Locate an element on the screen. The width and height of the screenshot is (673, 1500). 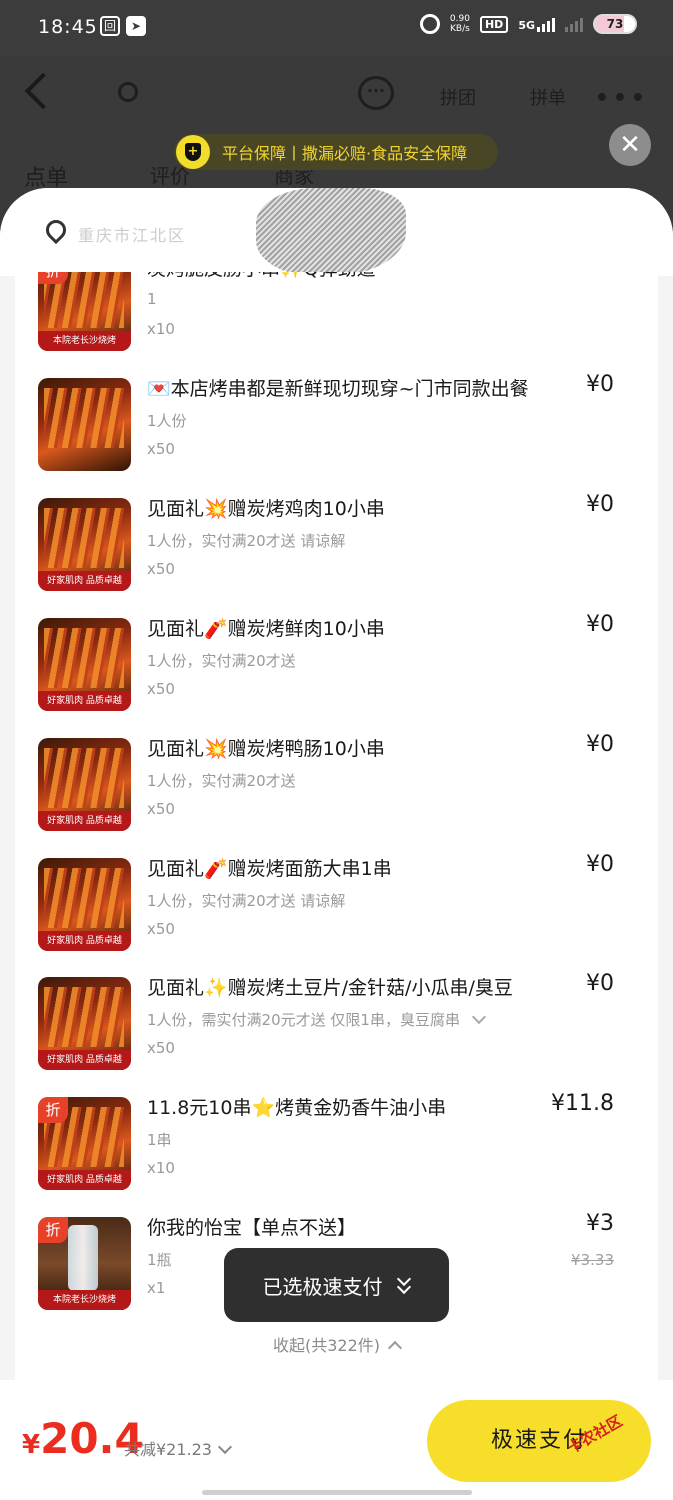
item-spec: 1人份，需实付满20元才送 仅限1串，臭豆腐串 is located at coordinates (347, 1019).